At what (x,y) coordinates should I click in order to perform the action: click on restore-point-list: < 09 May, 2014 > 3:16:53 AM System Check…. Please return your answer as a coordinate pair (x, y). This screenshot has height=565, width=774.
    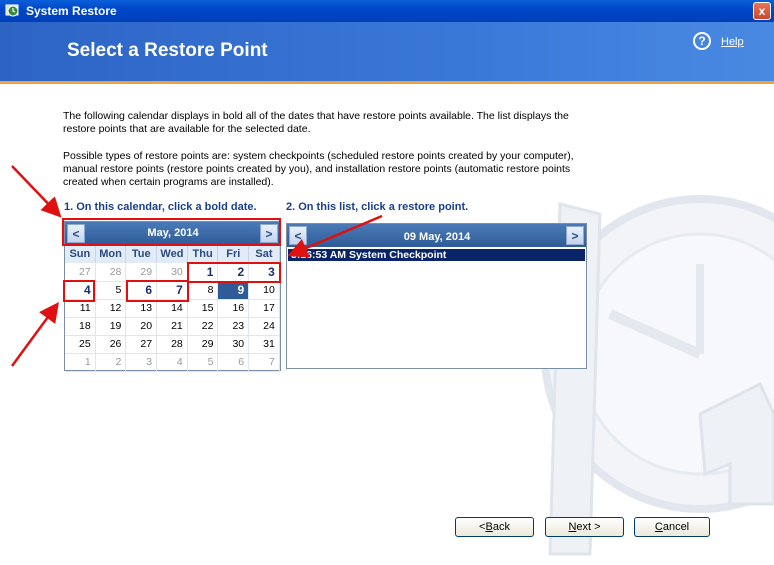
    Looking at the image, I should click on (436, 296).